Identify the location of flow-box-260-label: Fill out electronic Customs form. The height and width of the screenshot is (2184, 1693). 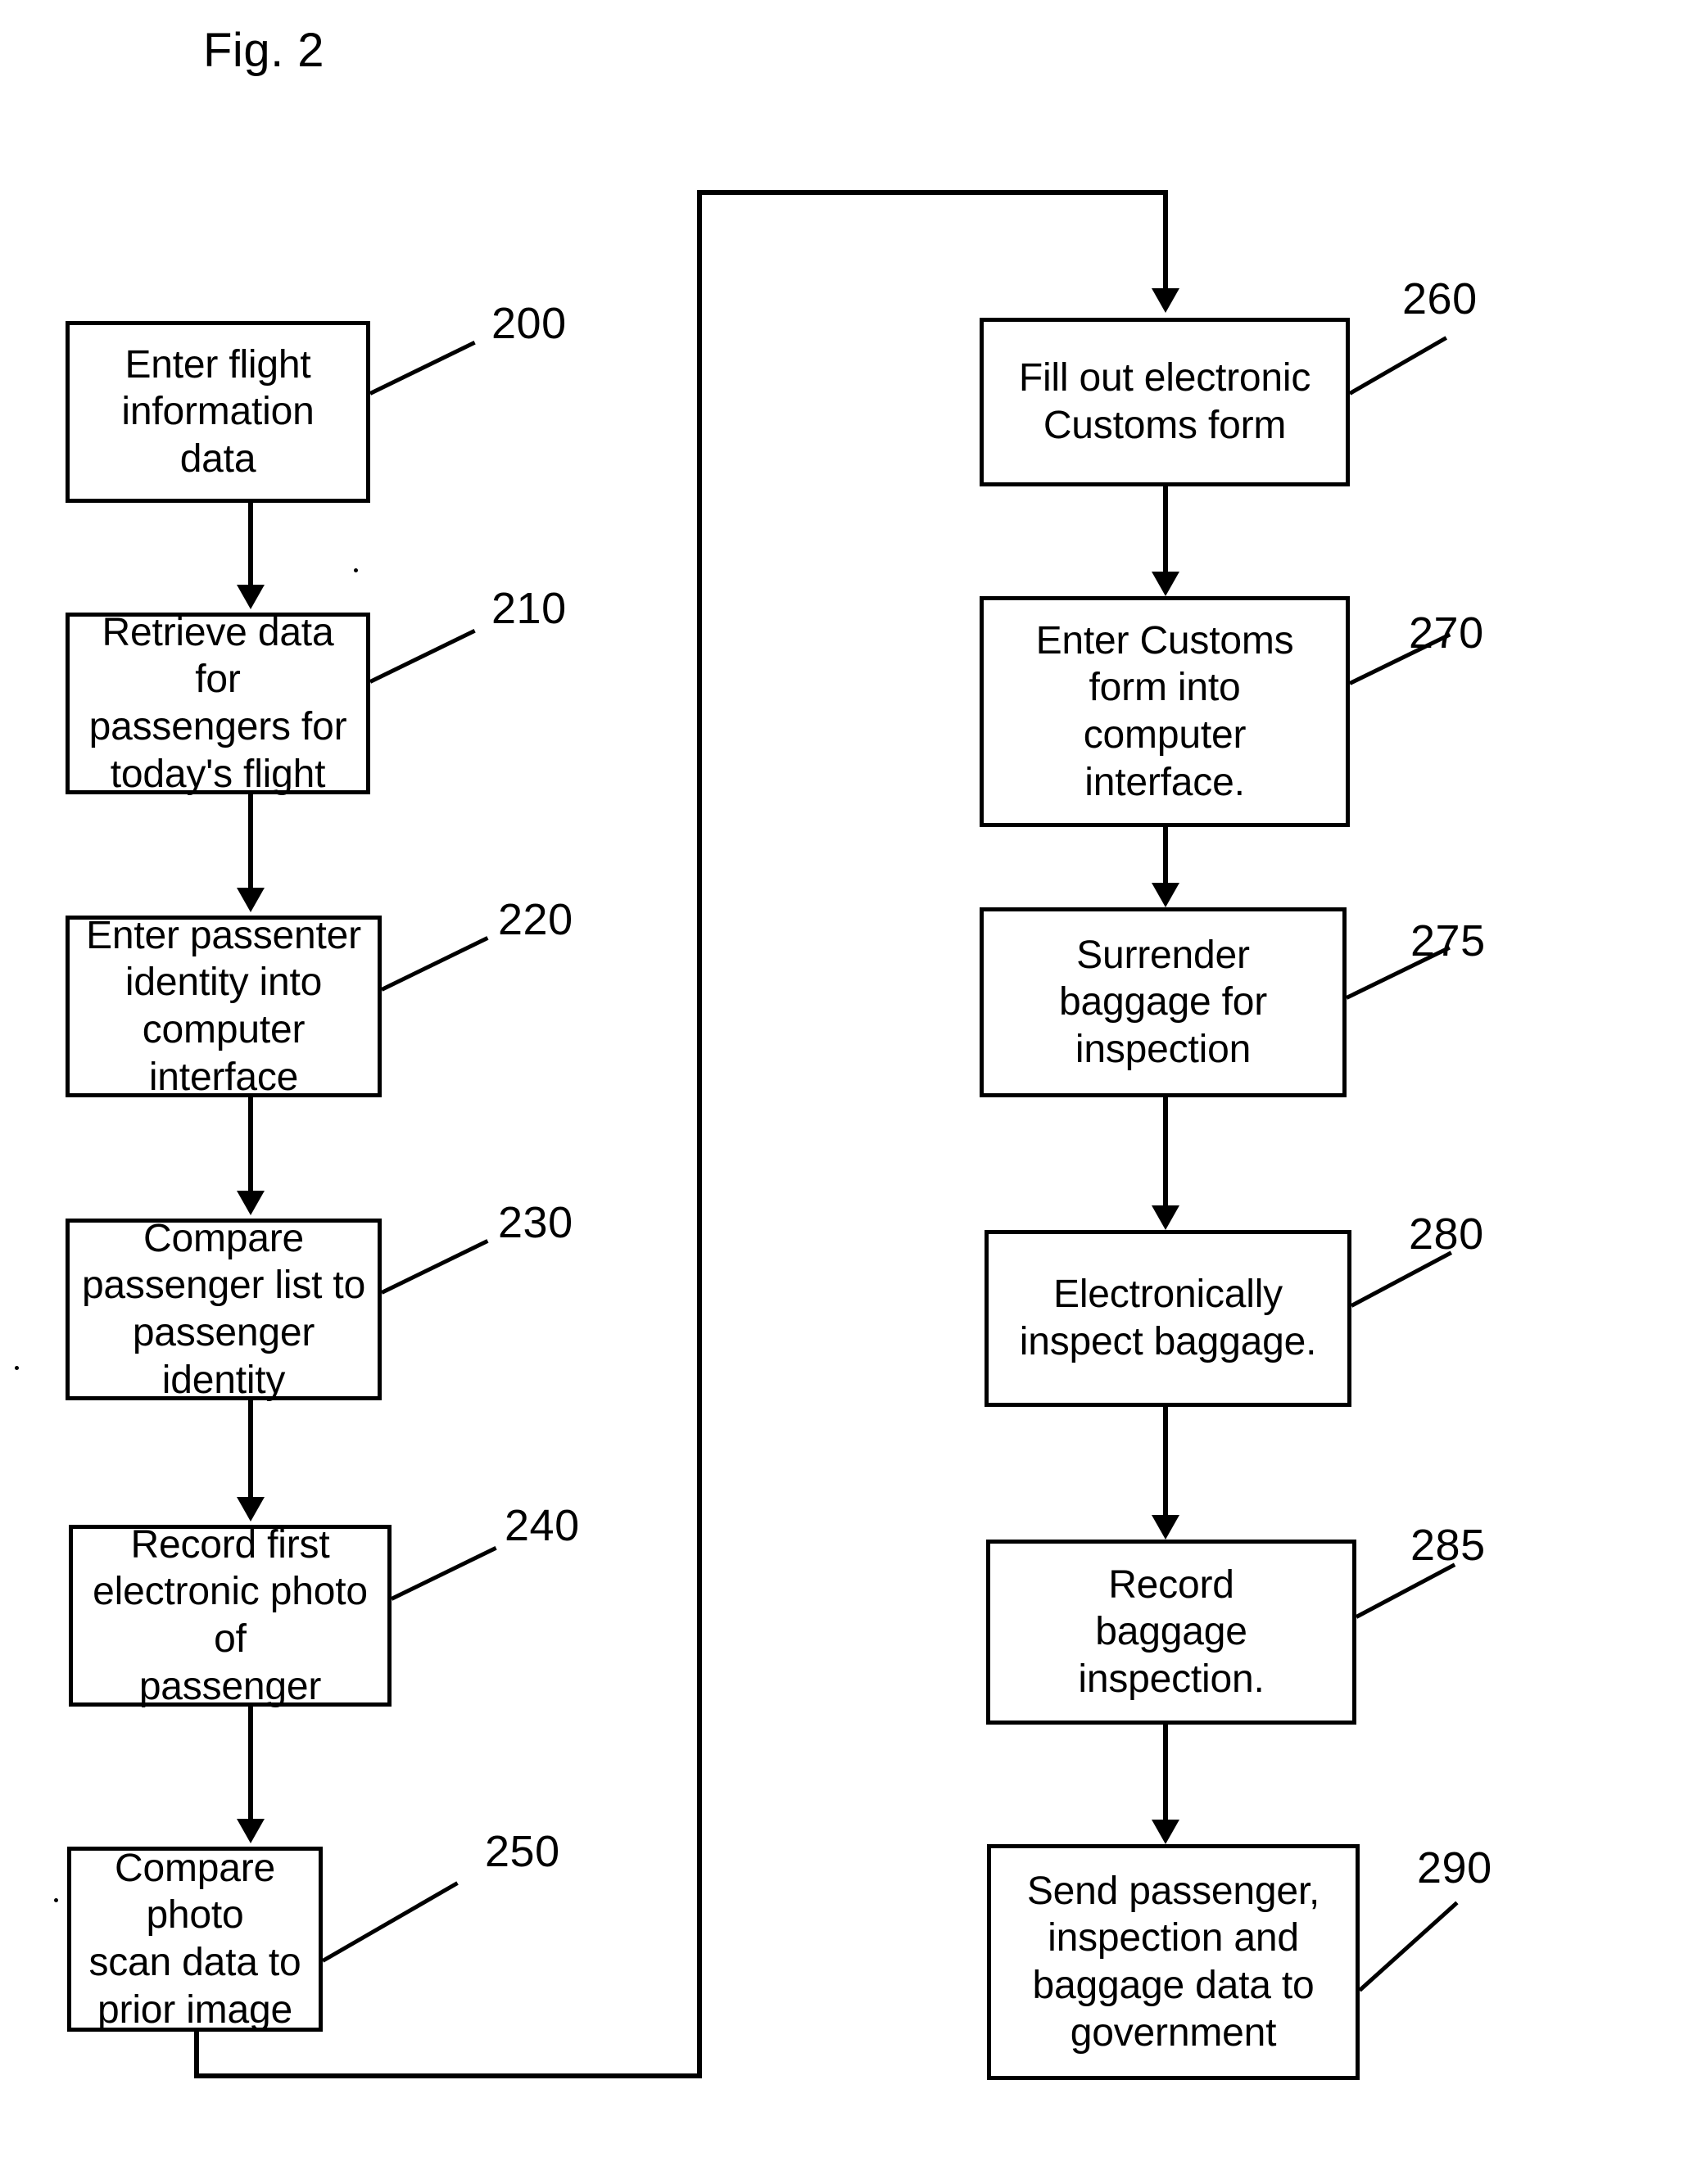
(1164, 402).